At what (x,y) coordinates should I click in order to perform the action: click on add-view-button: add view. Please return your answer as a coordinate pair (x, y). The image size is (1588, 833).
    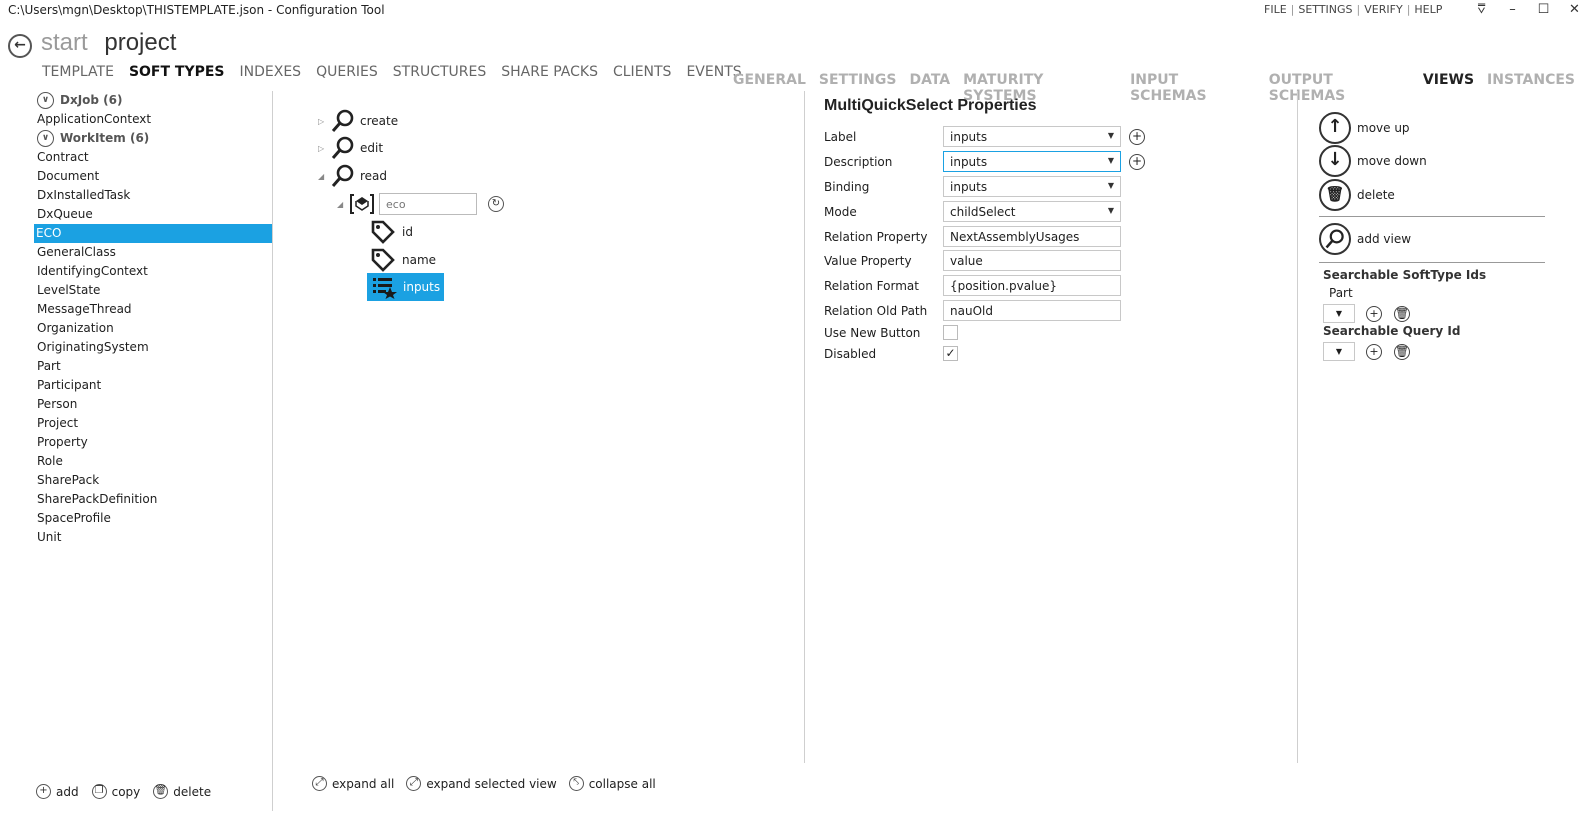
    Looking at the image, I should click on (1365, 239).